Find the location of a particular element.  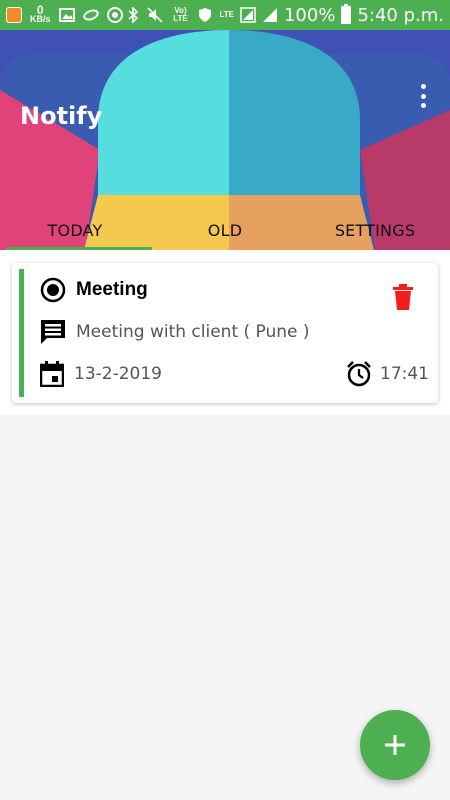

signal-sim2-icon is located at coordinates (269, 15).